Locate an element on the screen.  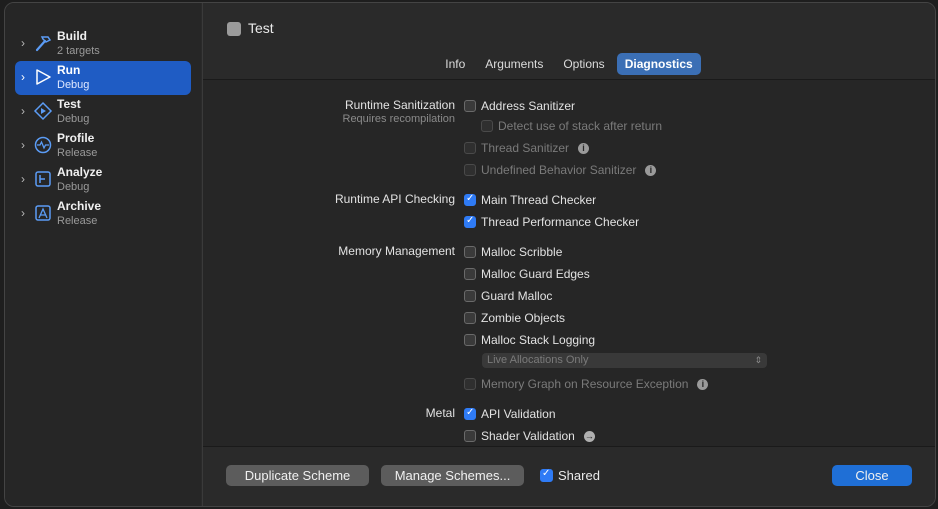
allocation-mode-select: Live Allocations Only ⇕ is located at coordinates (624, 360).